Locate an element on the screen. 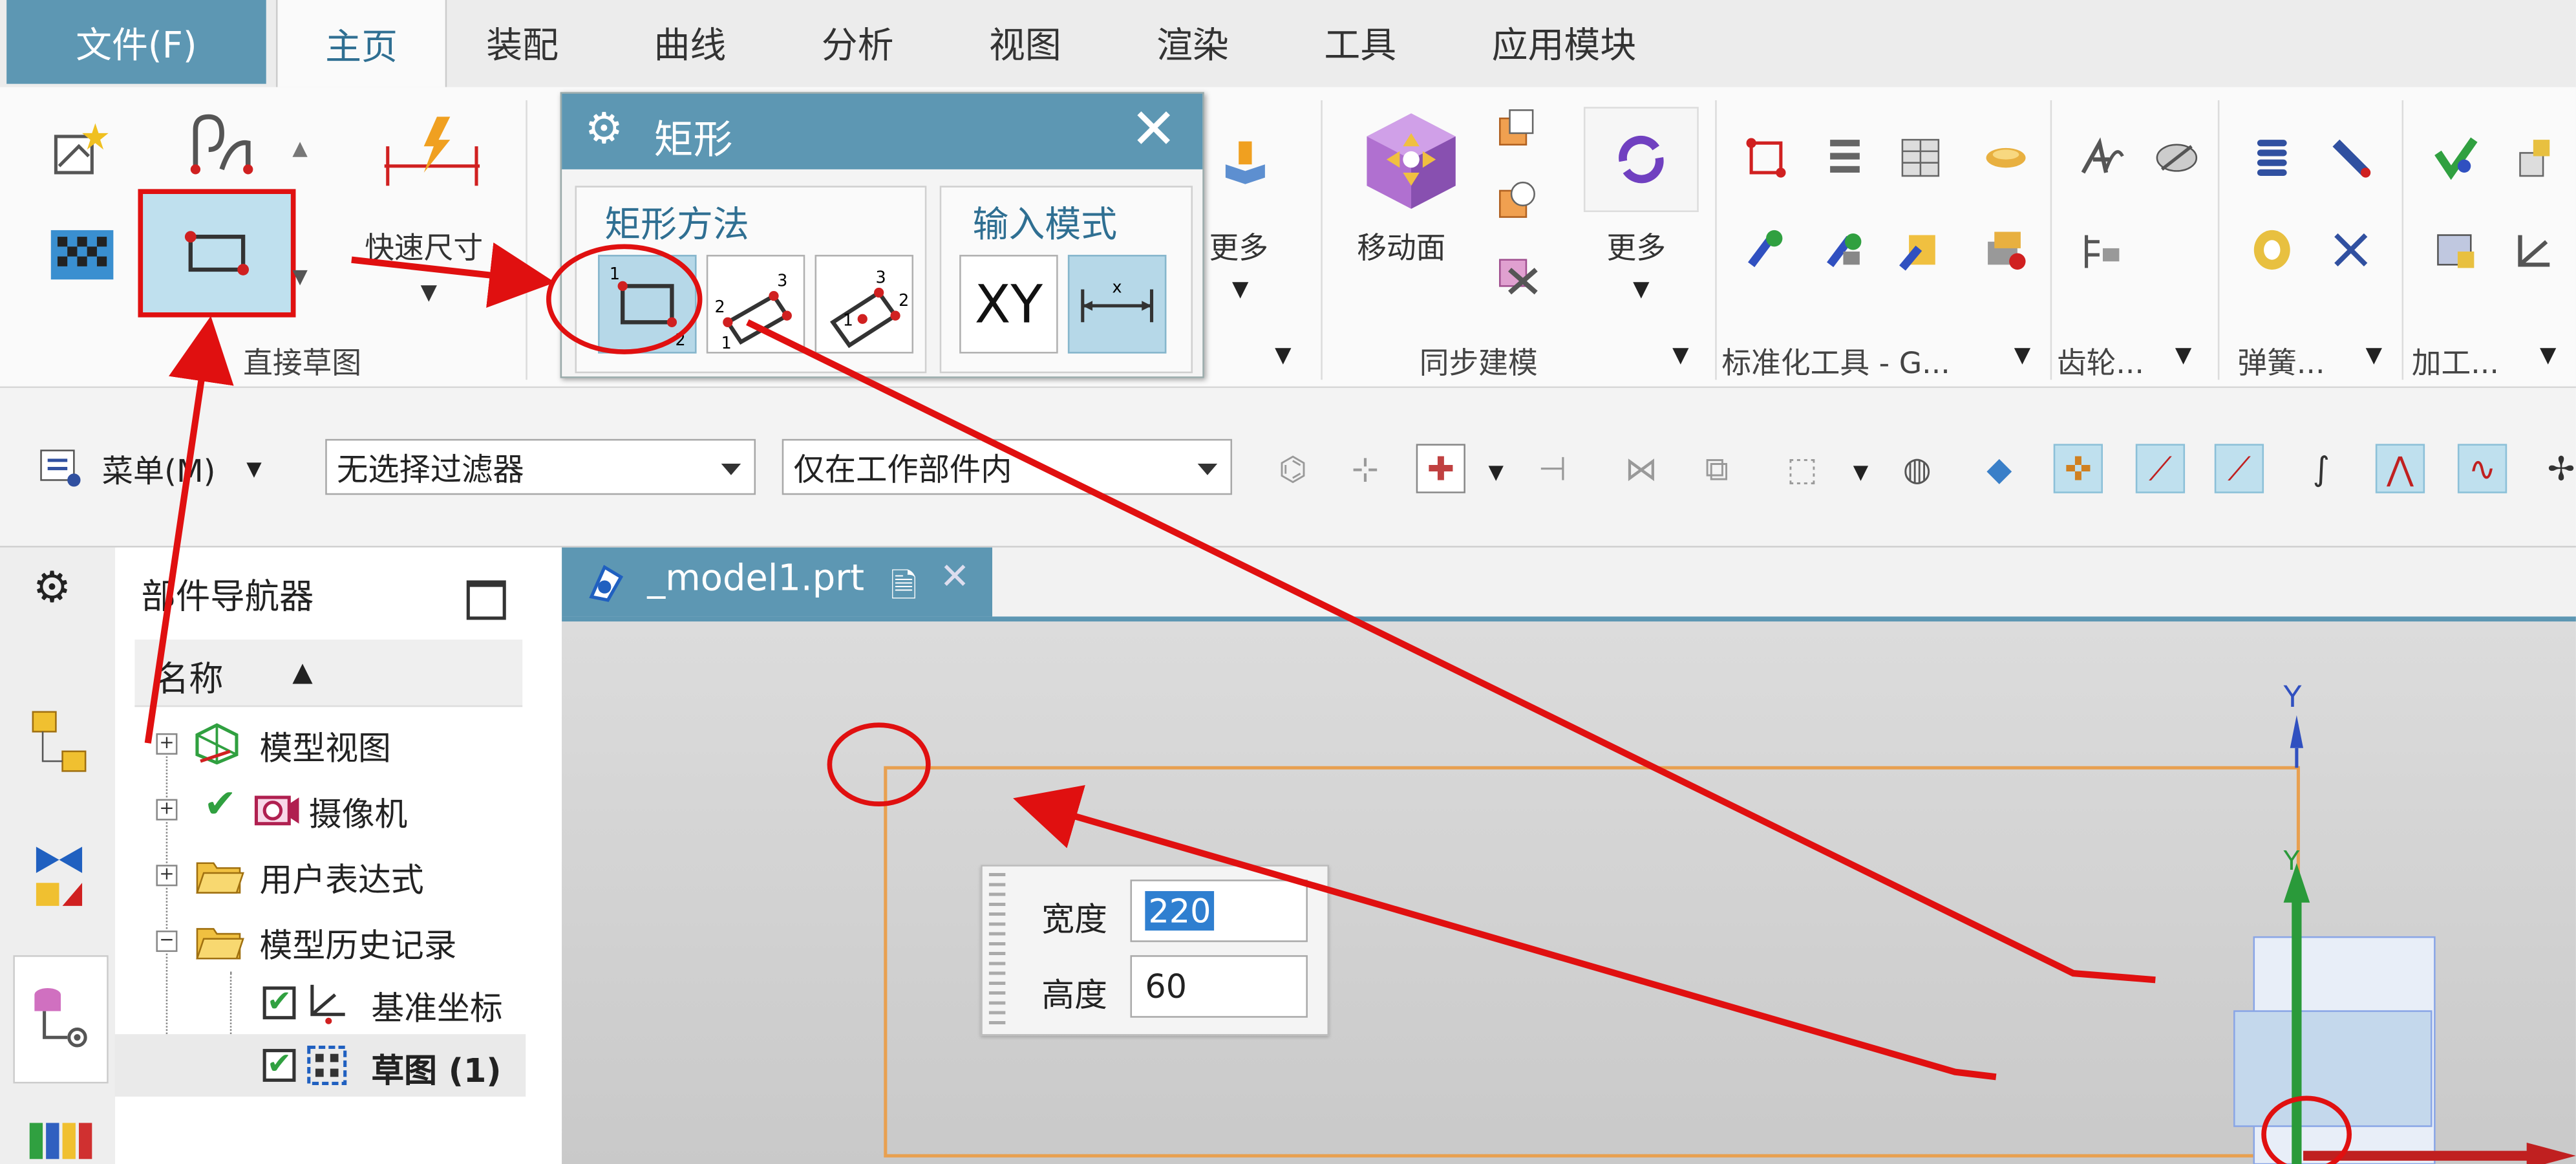 The height and width of the screenshot is (1164, 2576). arrow-to-method is located at coordinates (453, 275).